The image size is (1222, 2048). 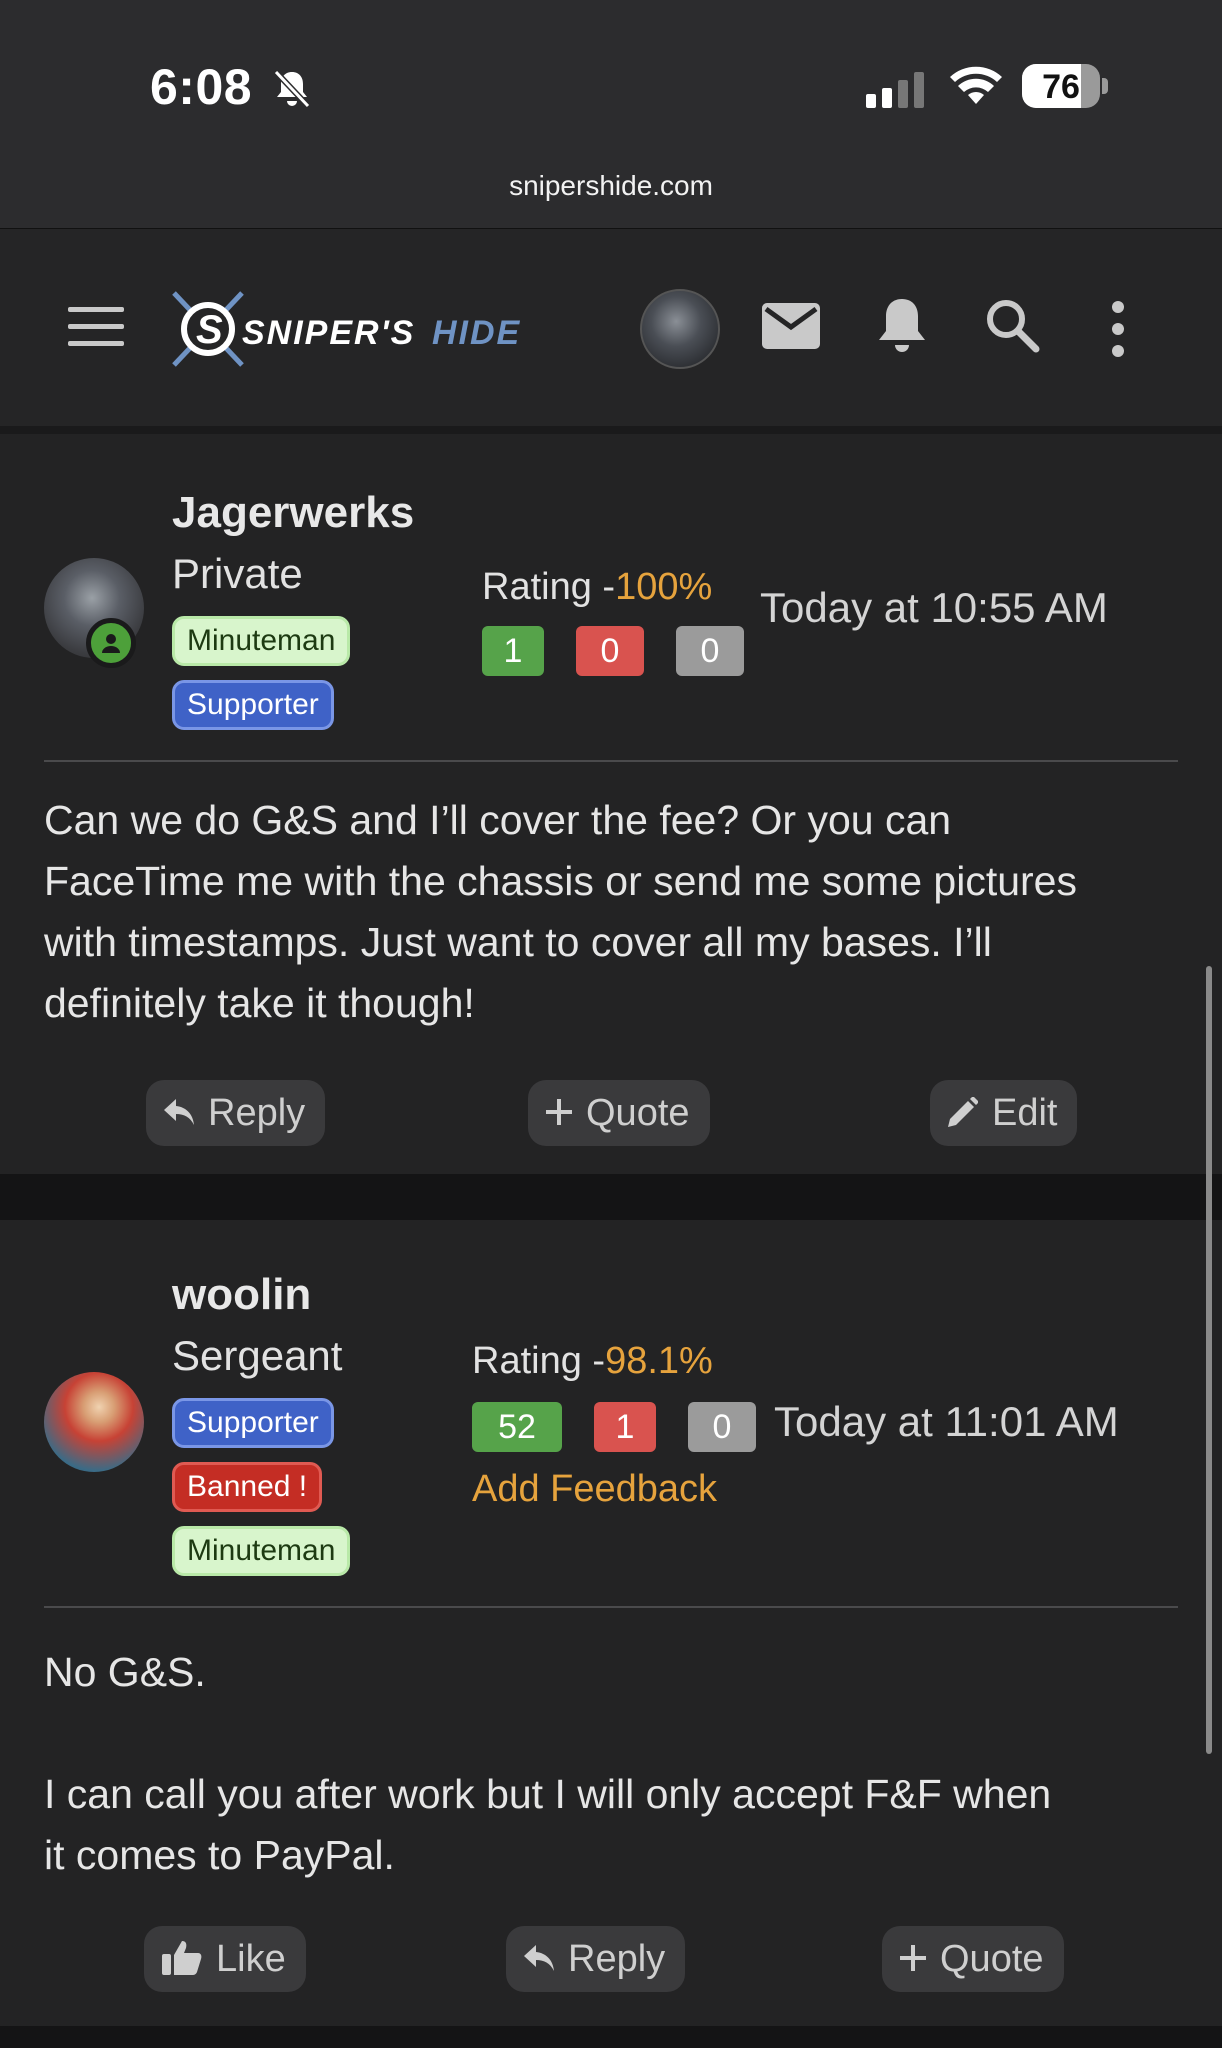 What do you see at coordinates (611, 327) in the screenshot?
I see `site-header: S SNIPER'S HIDE` at bounding box center [611, 327].